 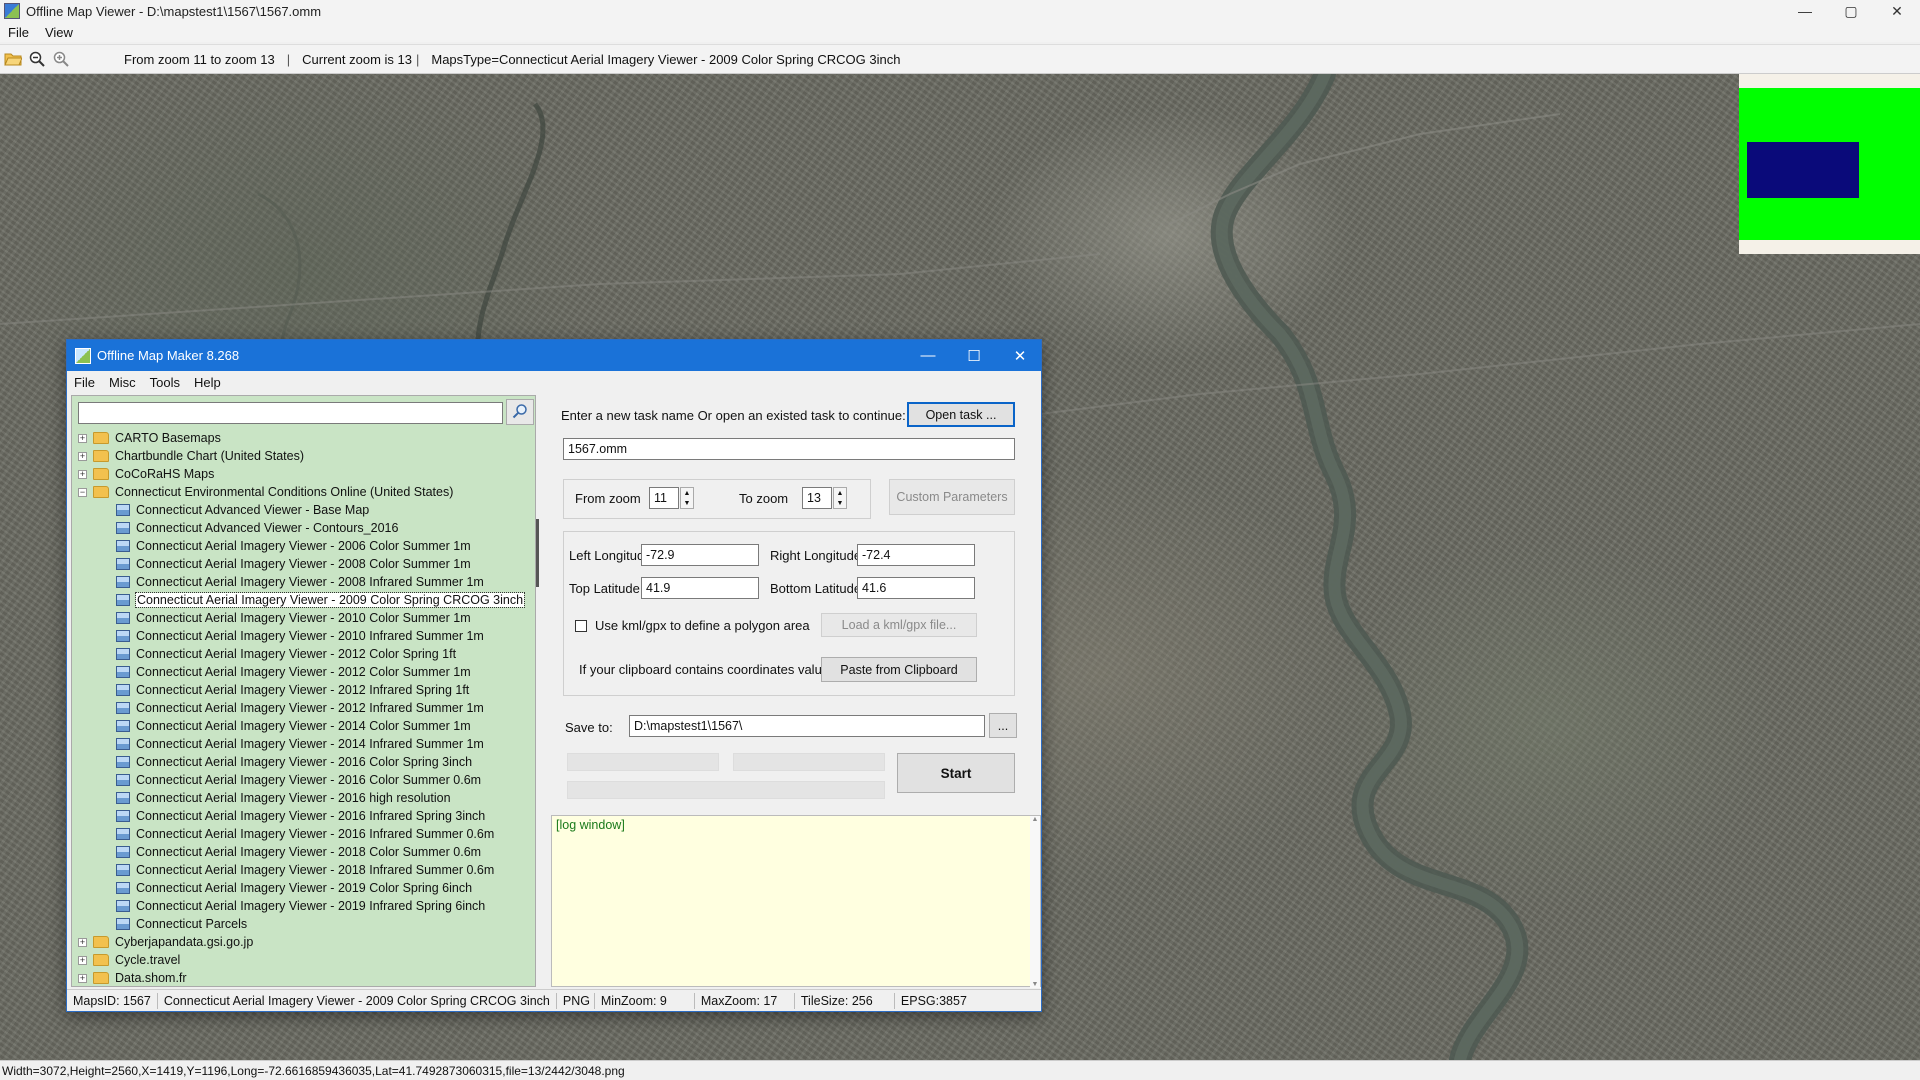 I want to click on left-longitude-label: Left Longitude, so click(x=610, y=555).